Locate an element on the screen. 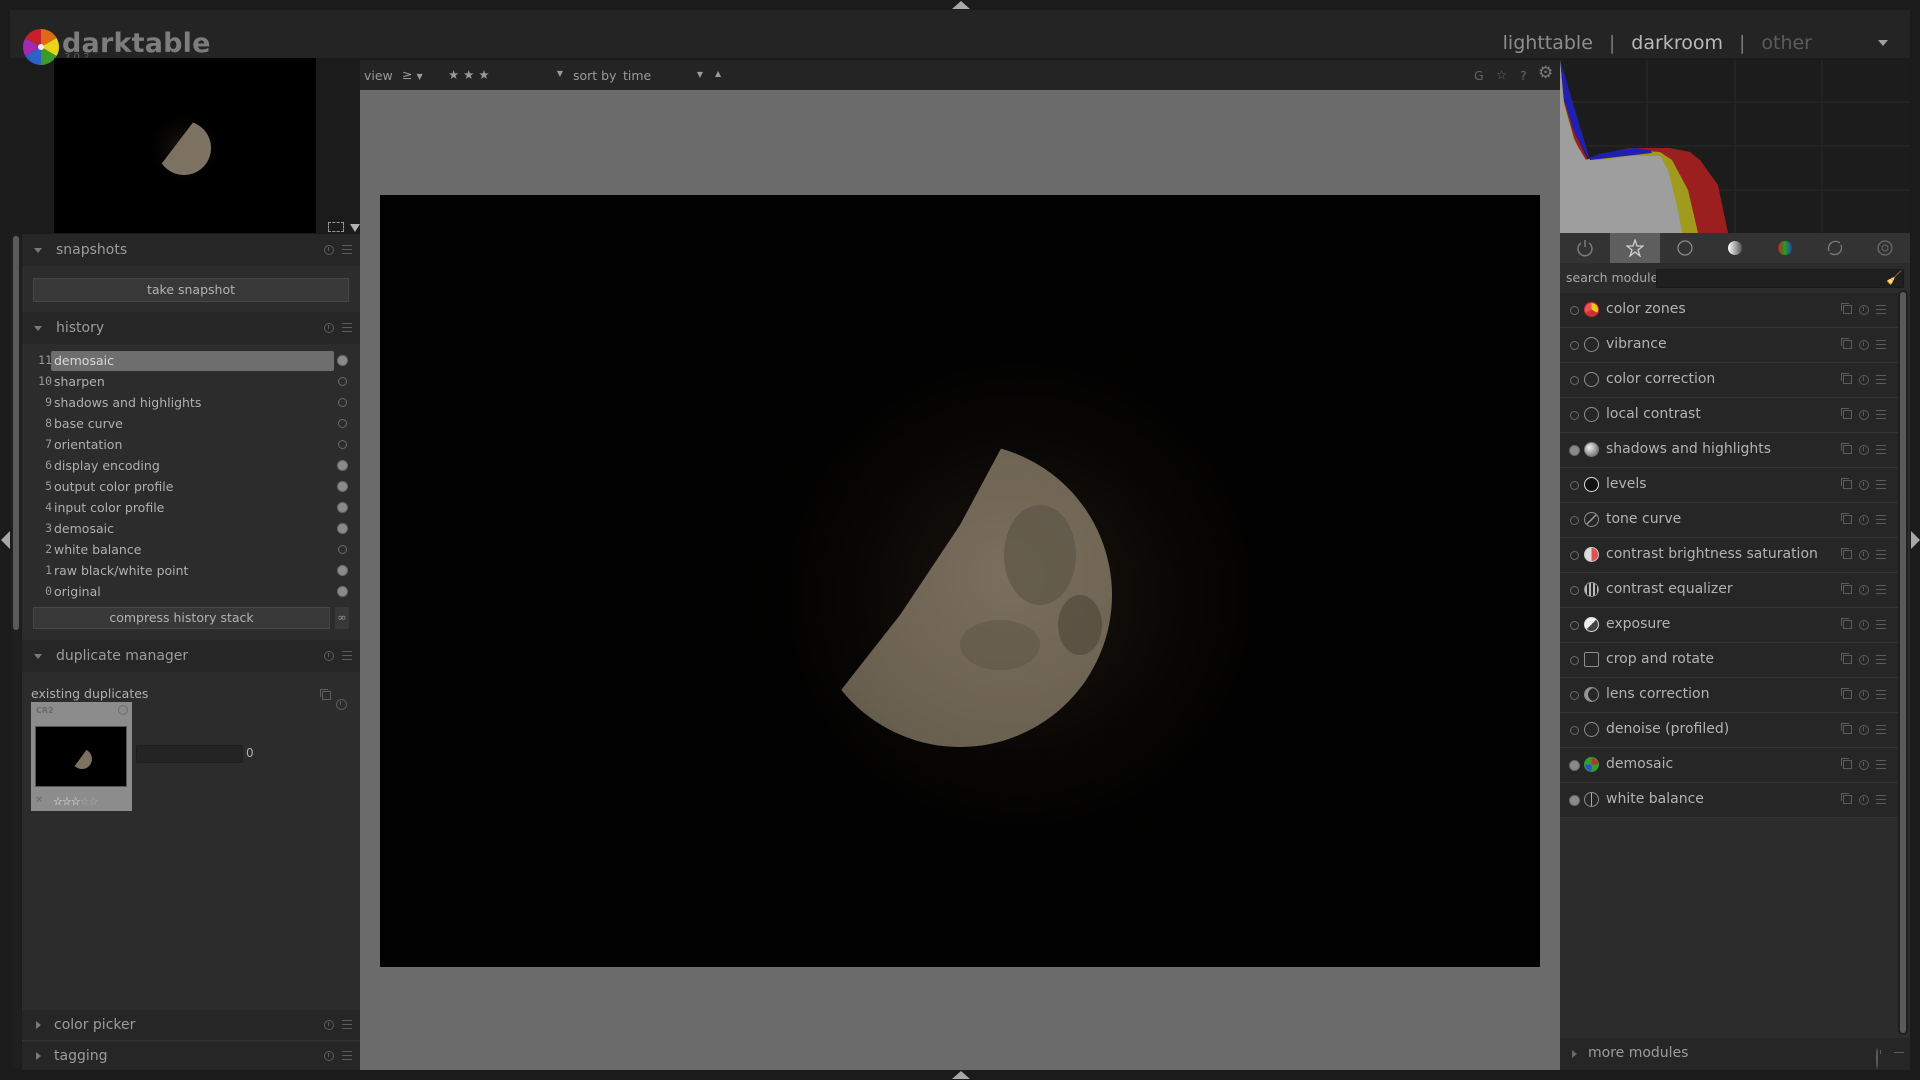 Image resolution: width=1920 pixels, height=1080 pixels. group-tab-active-modules is located at coordinates (1585, 248).